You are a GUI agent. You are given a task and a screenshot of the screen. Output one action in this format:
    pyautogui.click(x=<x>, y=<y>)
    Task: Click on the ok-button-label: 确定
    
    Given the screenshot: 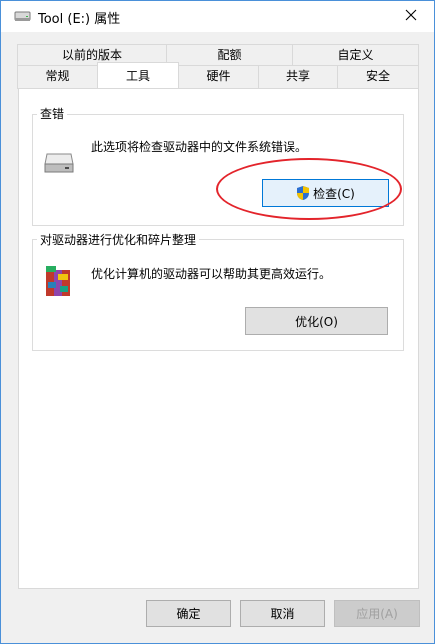 What is the action you would take?
    pyautogui.click(x=188, y=614)
    